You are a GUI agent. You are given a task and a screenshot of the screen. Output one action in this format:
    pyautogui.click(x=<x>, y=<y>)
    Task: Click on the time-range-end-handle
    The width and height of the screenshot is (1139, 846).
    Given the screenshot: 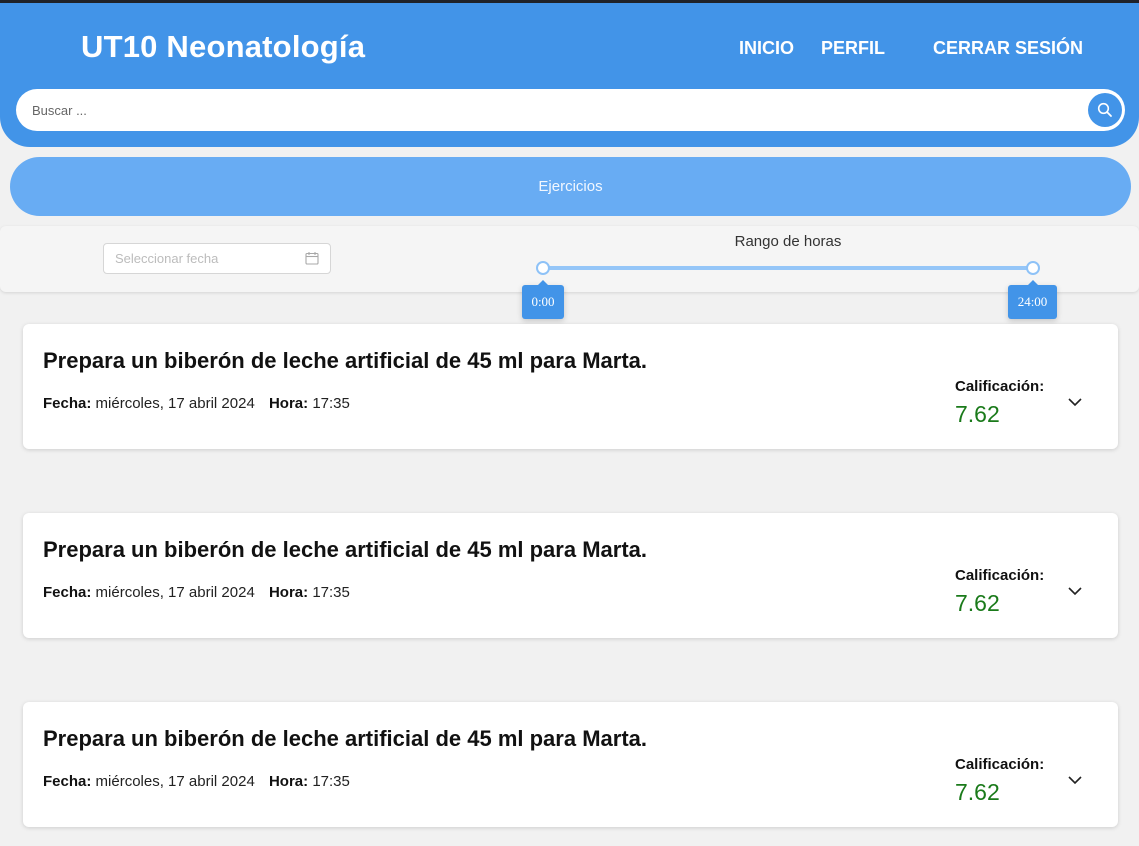 What is the action you would take?
    pyautogui.click(x=1033, y=268)
    